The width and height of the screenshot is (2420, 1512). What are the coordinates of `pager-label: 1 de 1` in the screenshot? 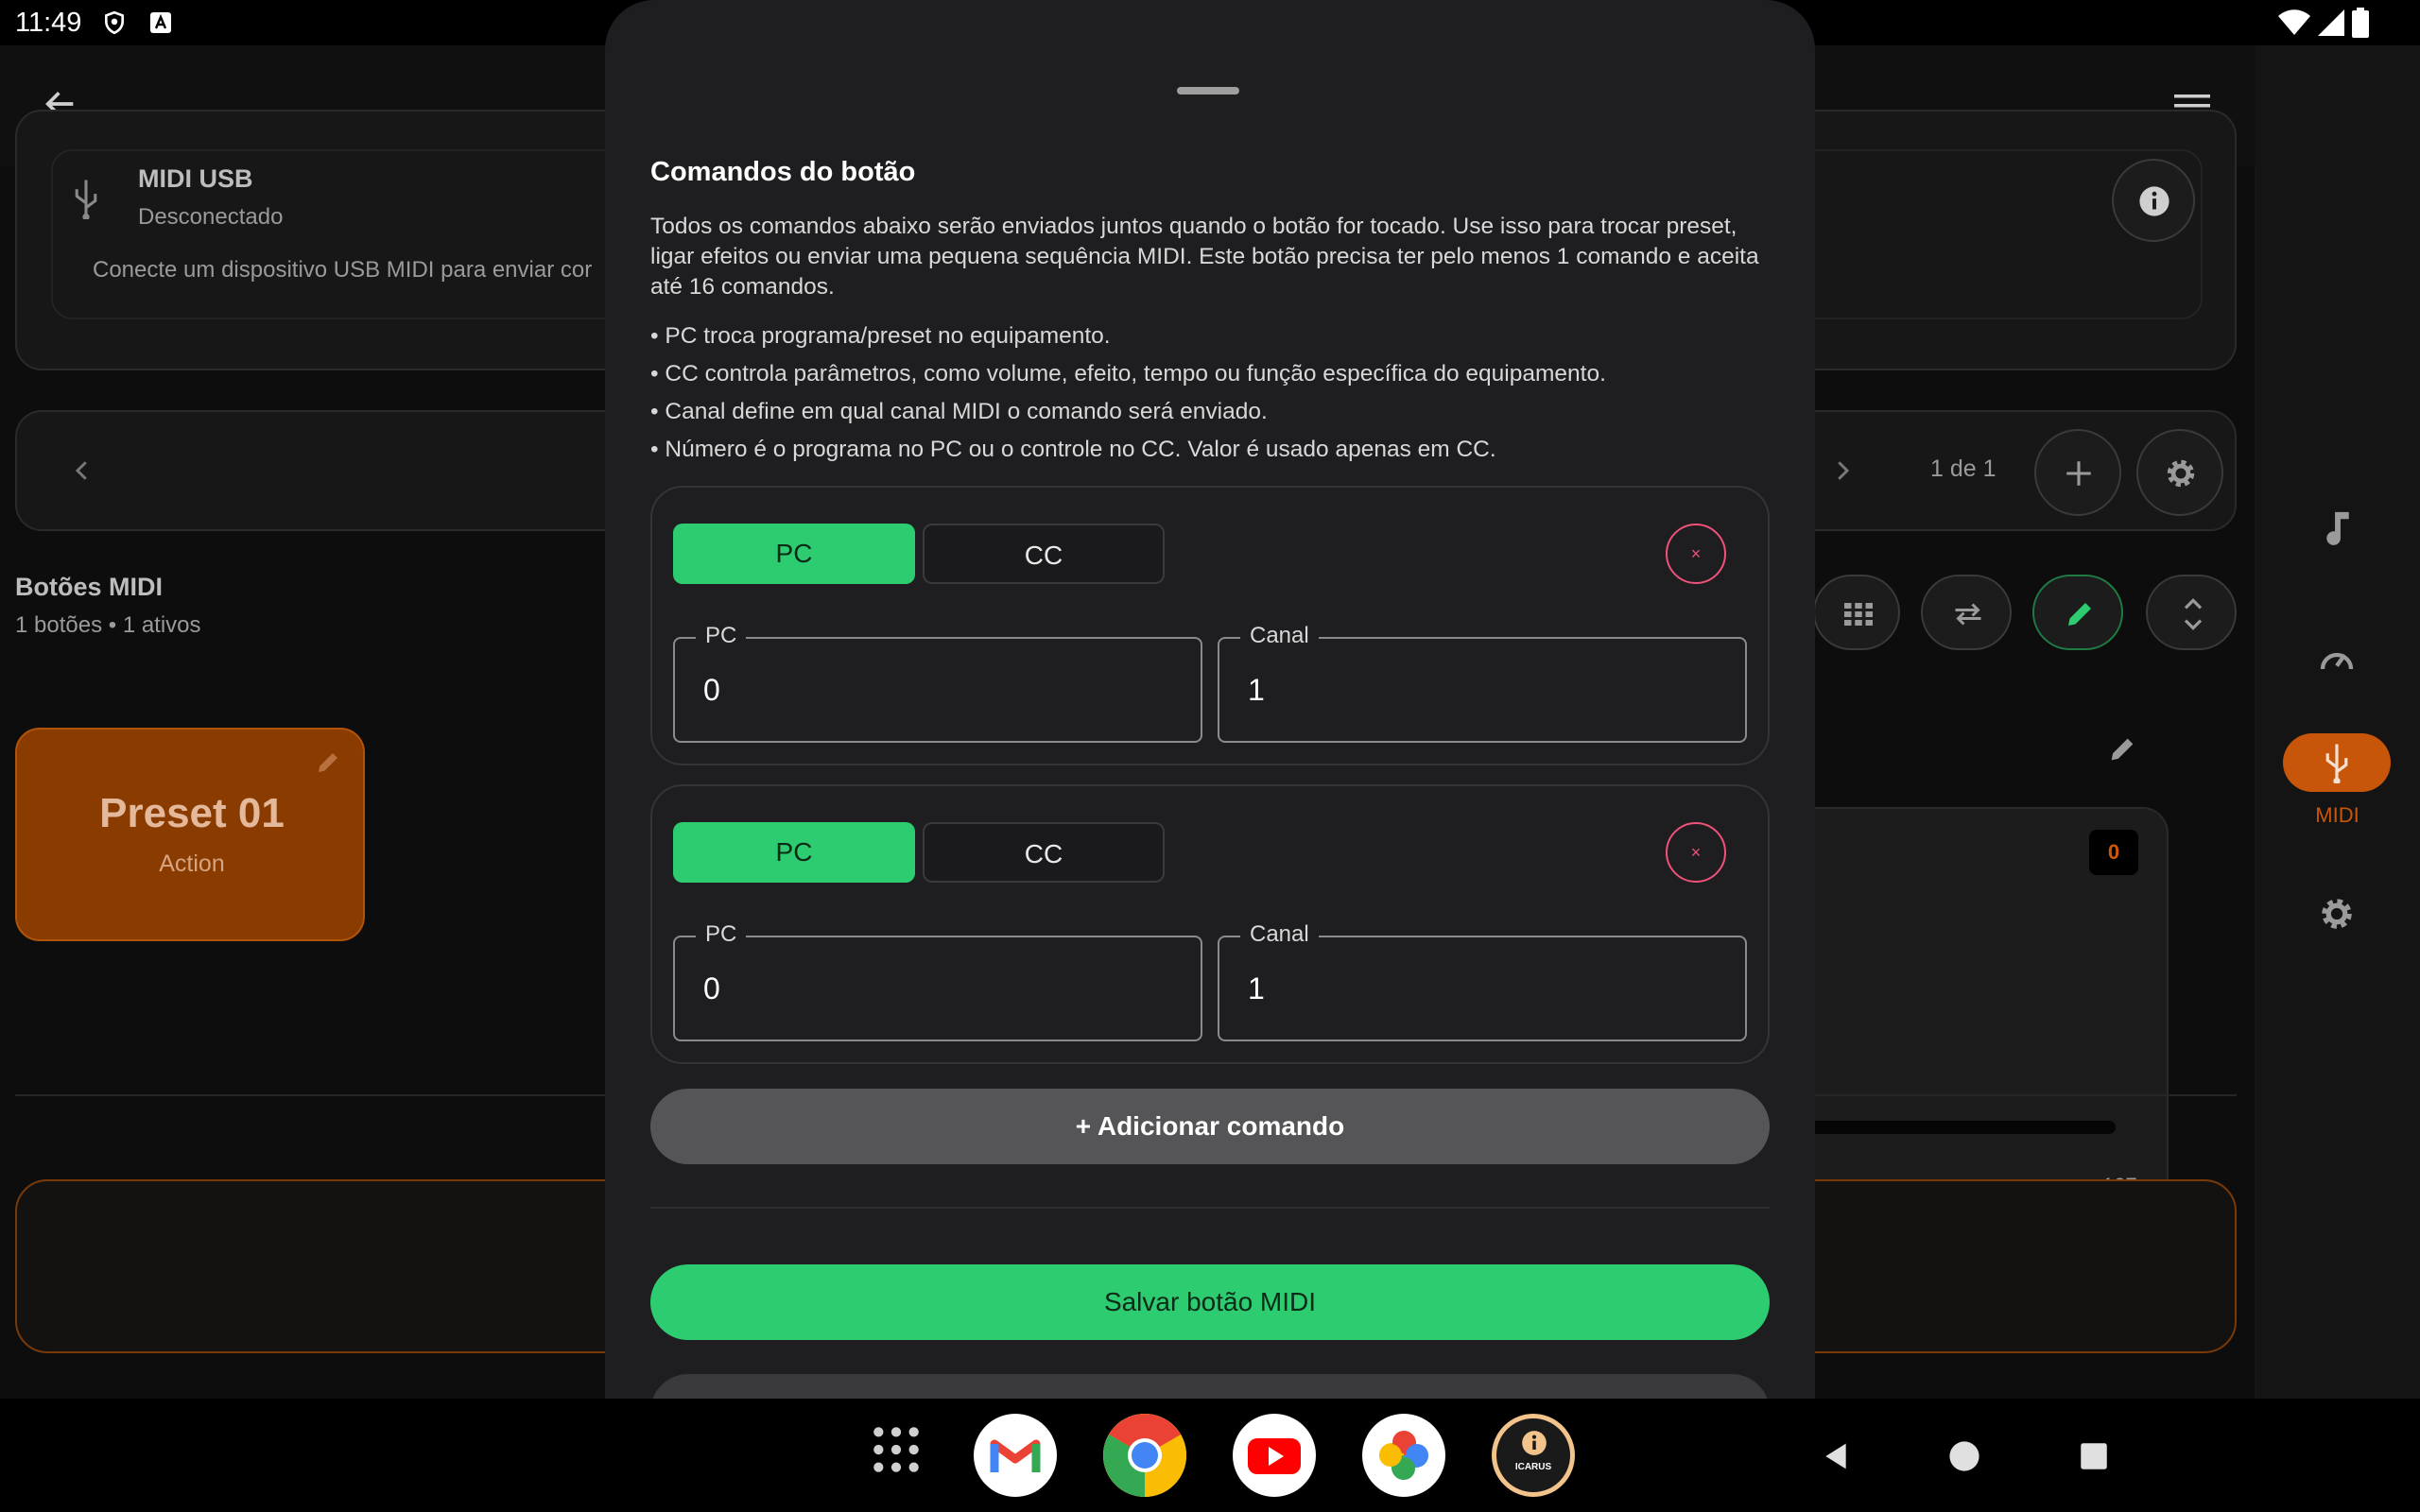 It's located at (1963, 468).